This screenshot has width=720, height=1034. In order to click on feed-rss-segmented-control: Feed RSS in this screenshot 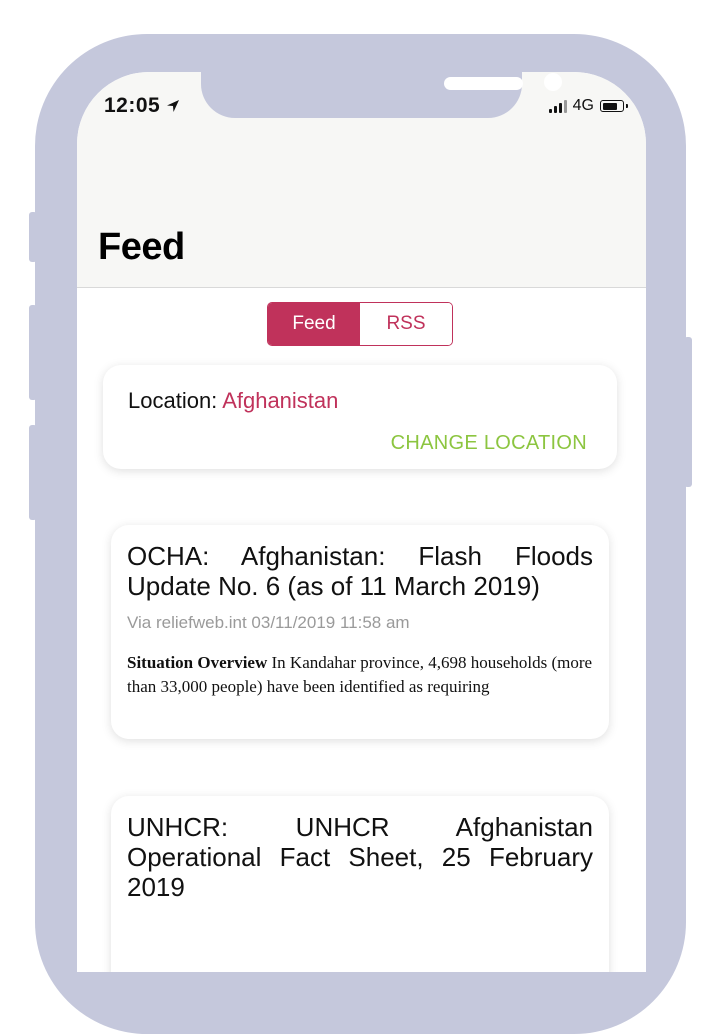, I will do `click(360, 324)`.